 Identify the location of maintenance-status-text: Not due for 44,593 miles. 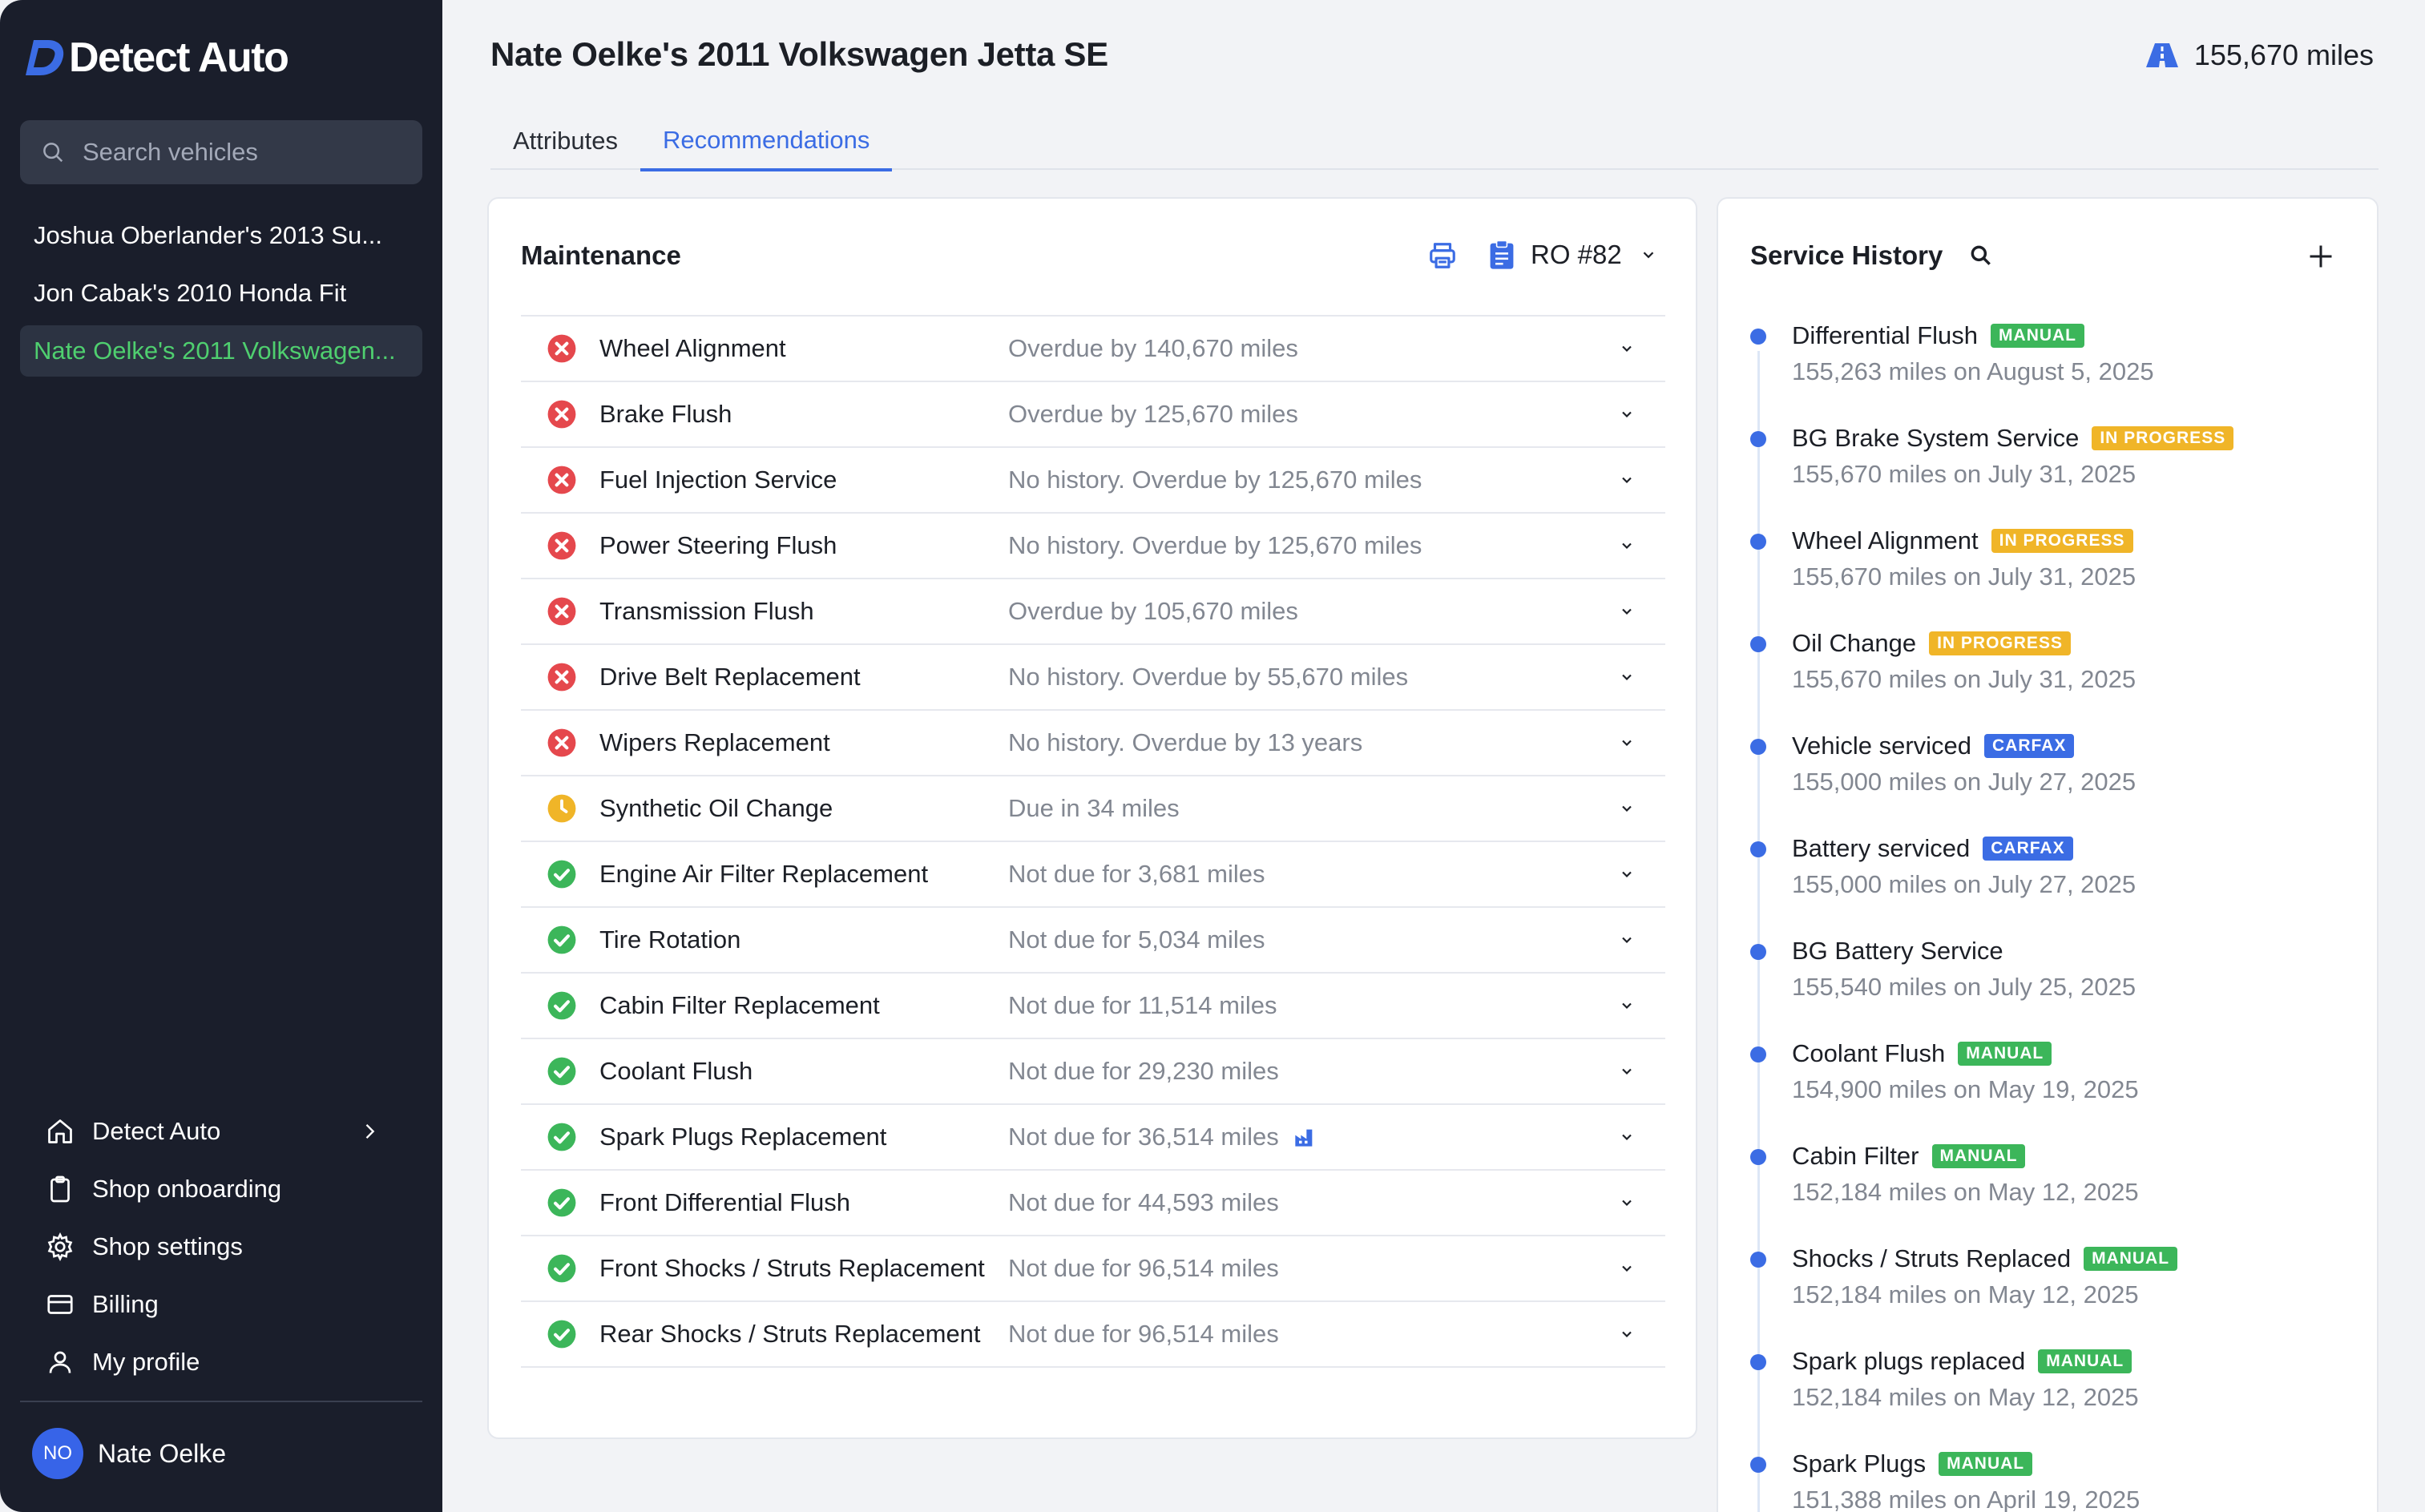
(1143, 1202).